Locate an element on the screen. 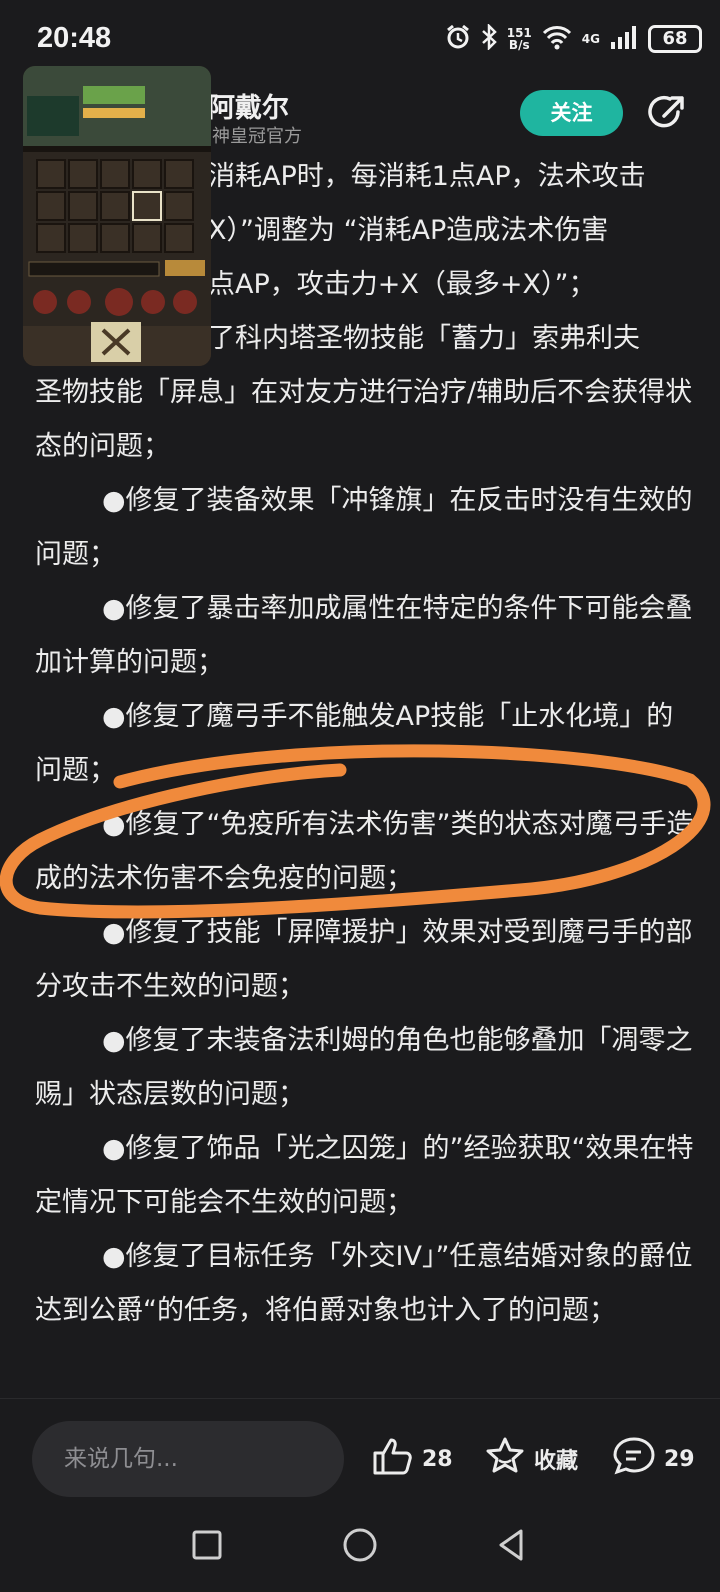 Image resolution: width=720 pixels, height=1592 pixels. author-subtitle: 神皇冠官方 is located at coordinates (257, 136).